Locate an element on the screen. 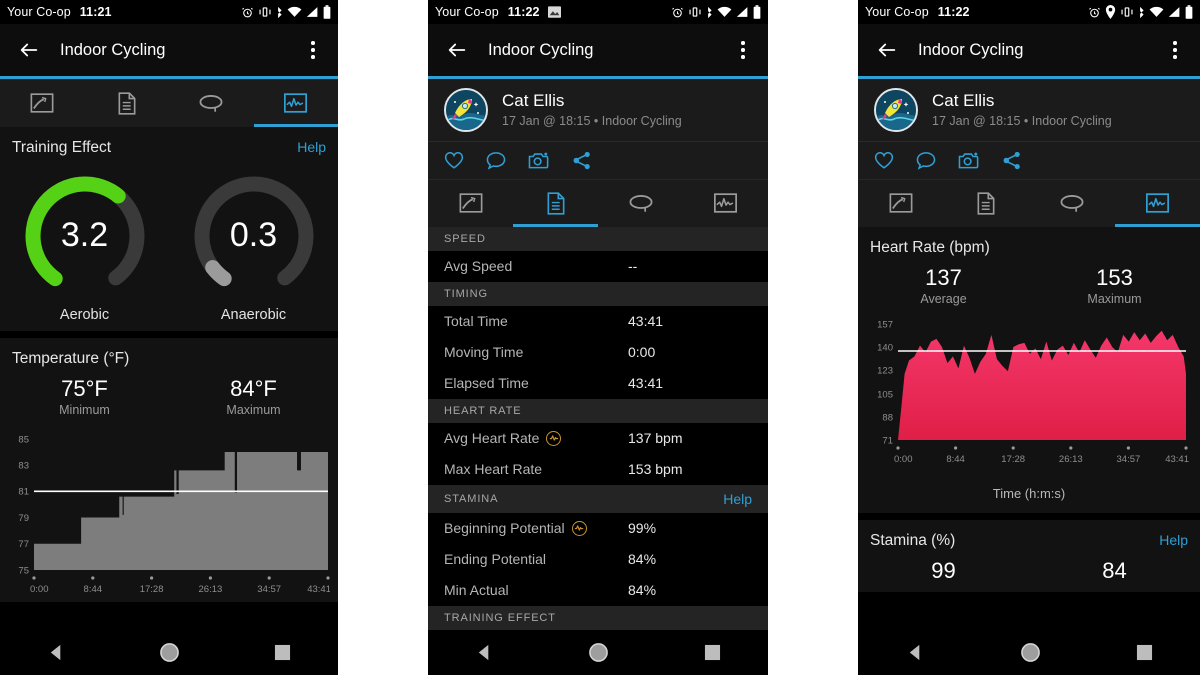 Image resolution: width=1200 pixels, height=675 pixels. screenshot-icon is located at coordinates (554, 12).